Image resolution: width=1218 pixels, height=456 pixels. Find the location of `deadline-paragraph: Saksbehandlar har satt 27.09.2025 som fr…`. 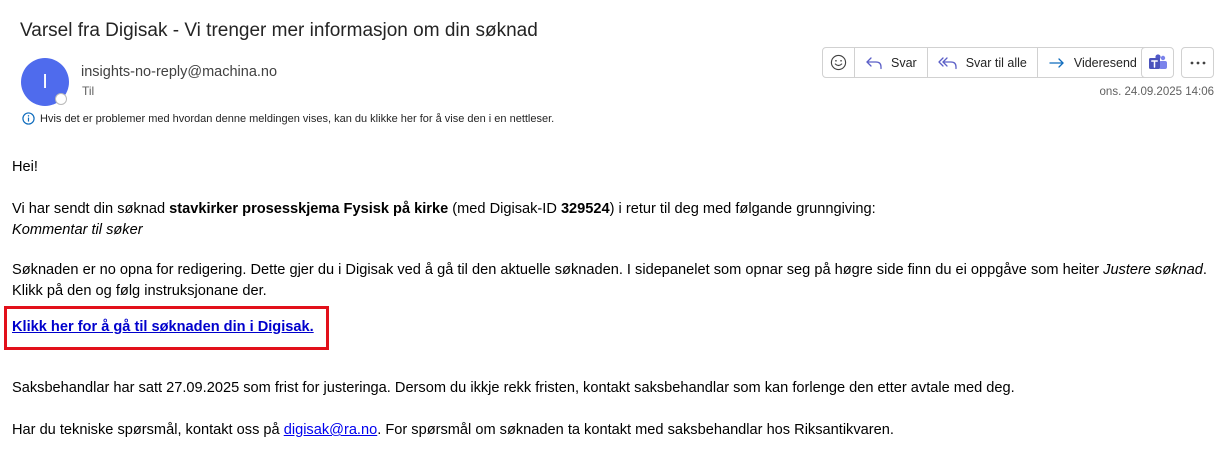

deadline-paragraph: Saksbehandlar har satt 27.09.2025 som fr… is located at coordinates (614, 388).